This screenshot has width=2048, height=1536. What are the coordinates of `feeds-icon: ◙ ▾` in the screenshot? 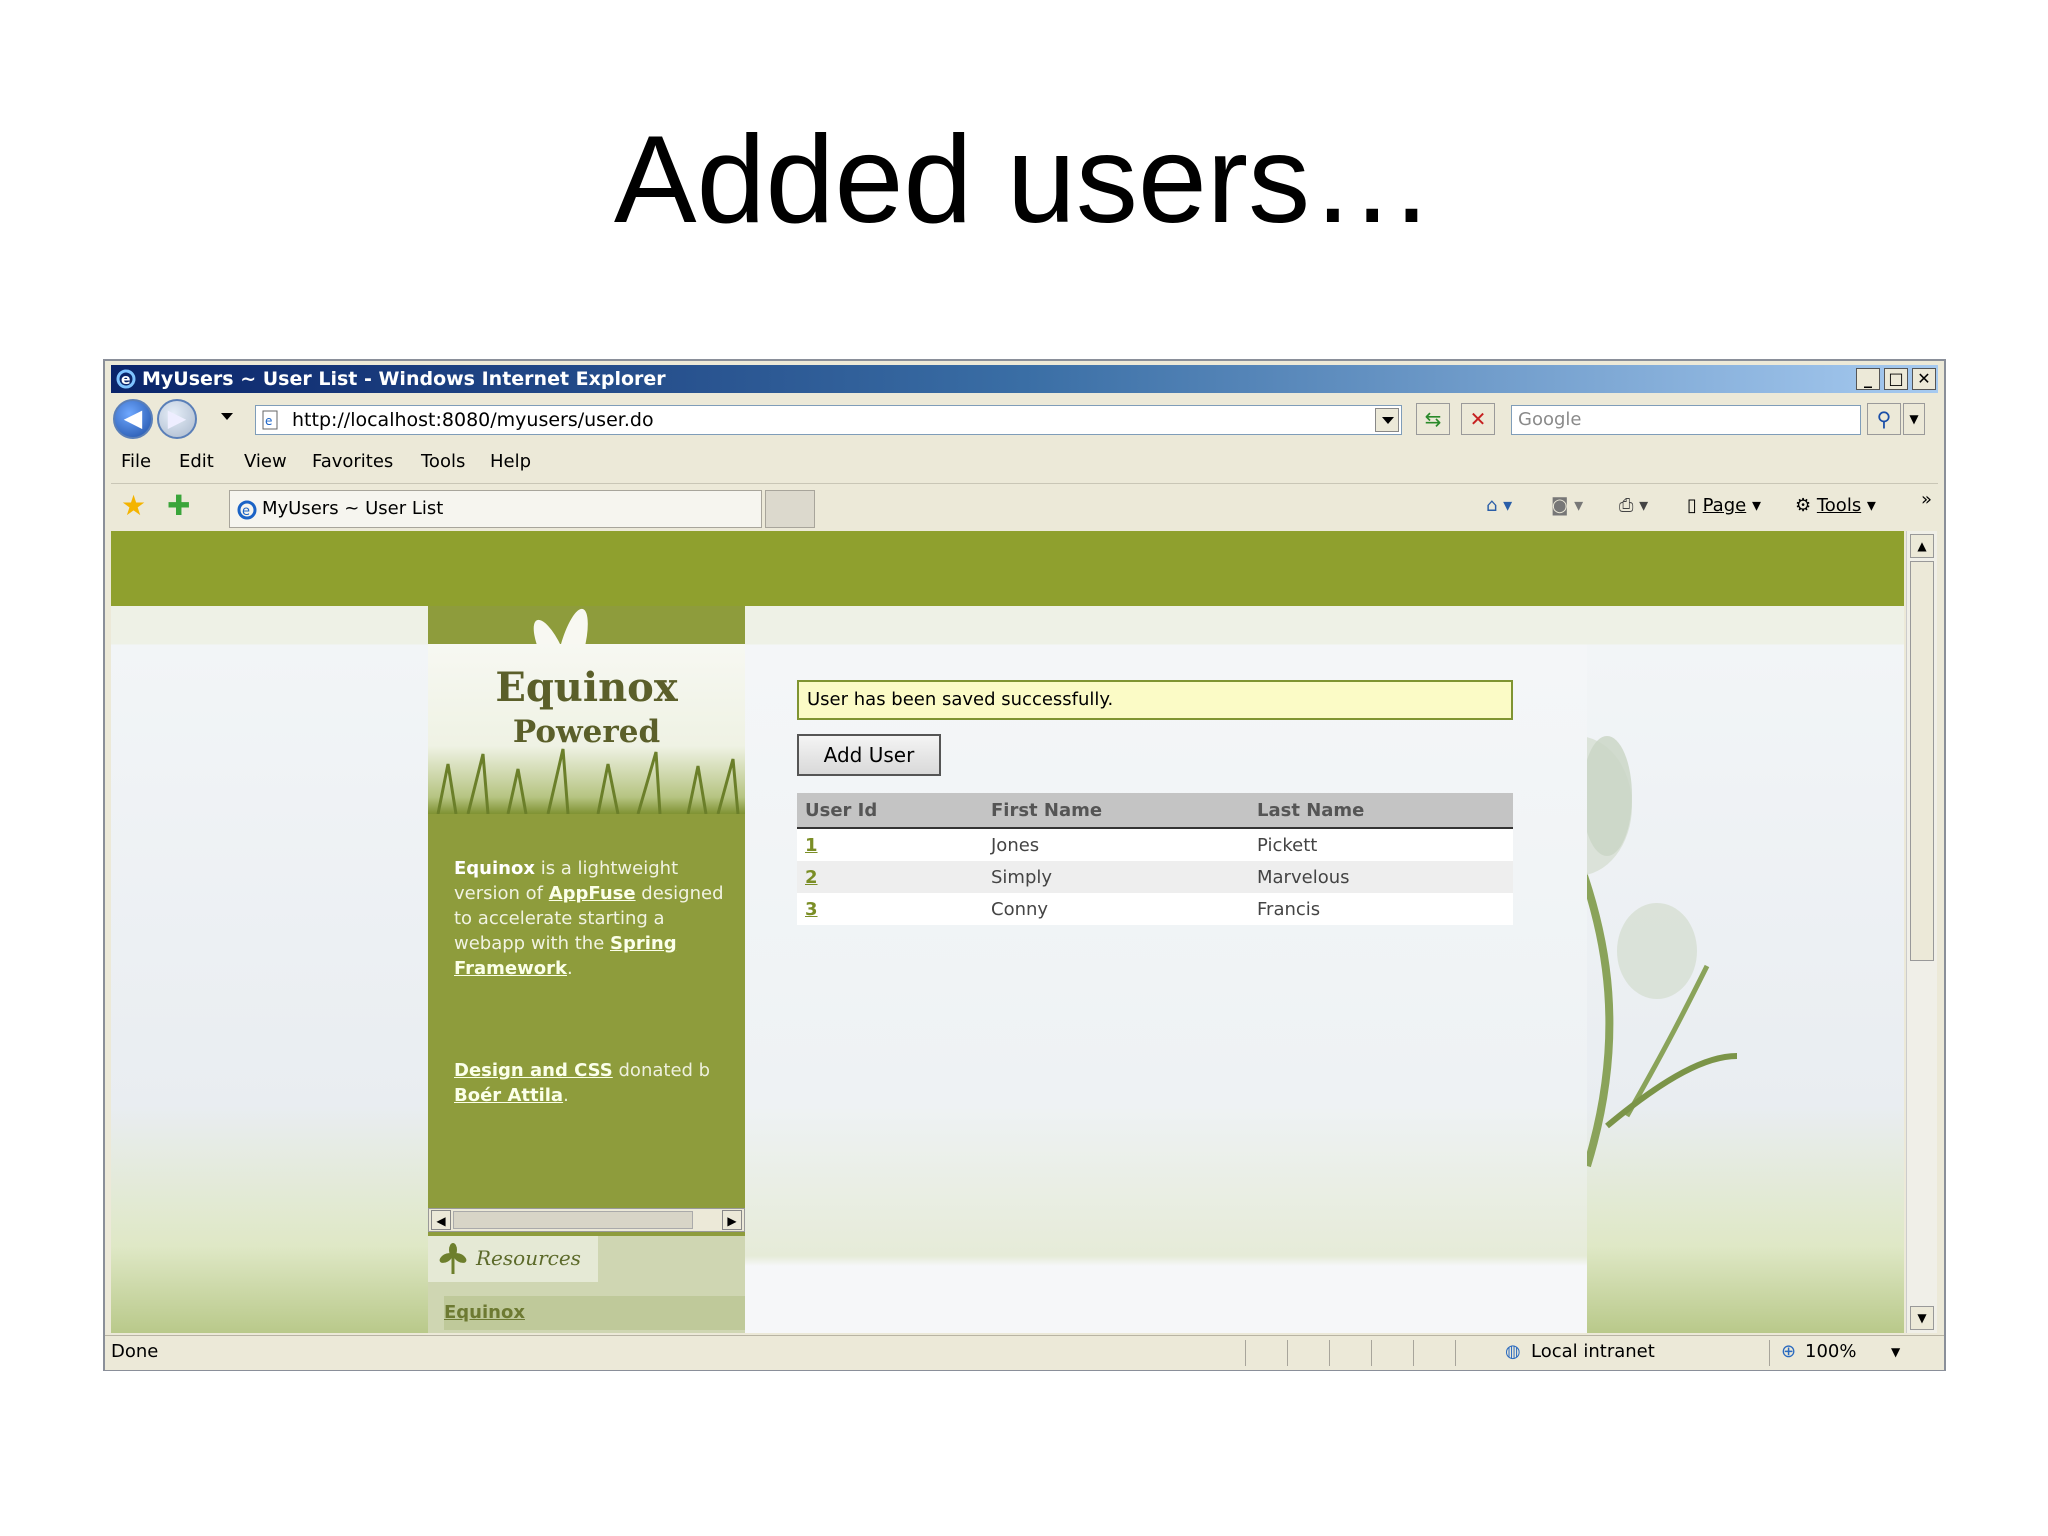 It's located at (1567, 506).